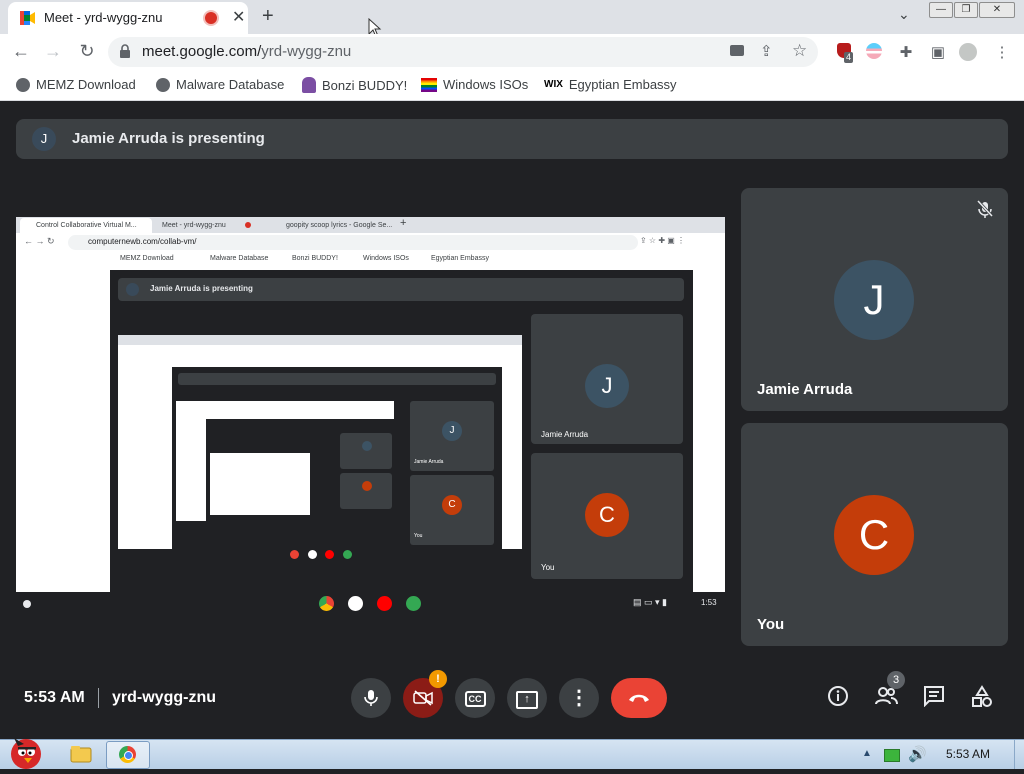 The width and height of the screenshot is (1024, 774). I want to click on participant-name: You, so click(771, 624).